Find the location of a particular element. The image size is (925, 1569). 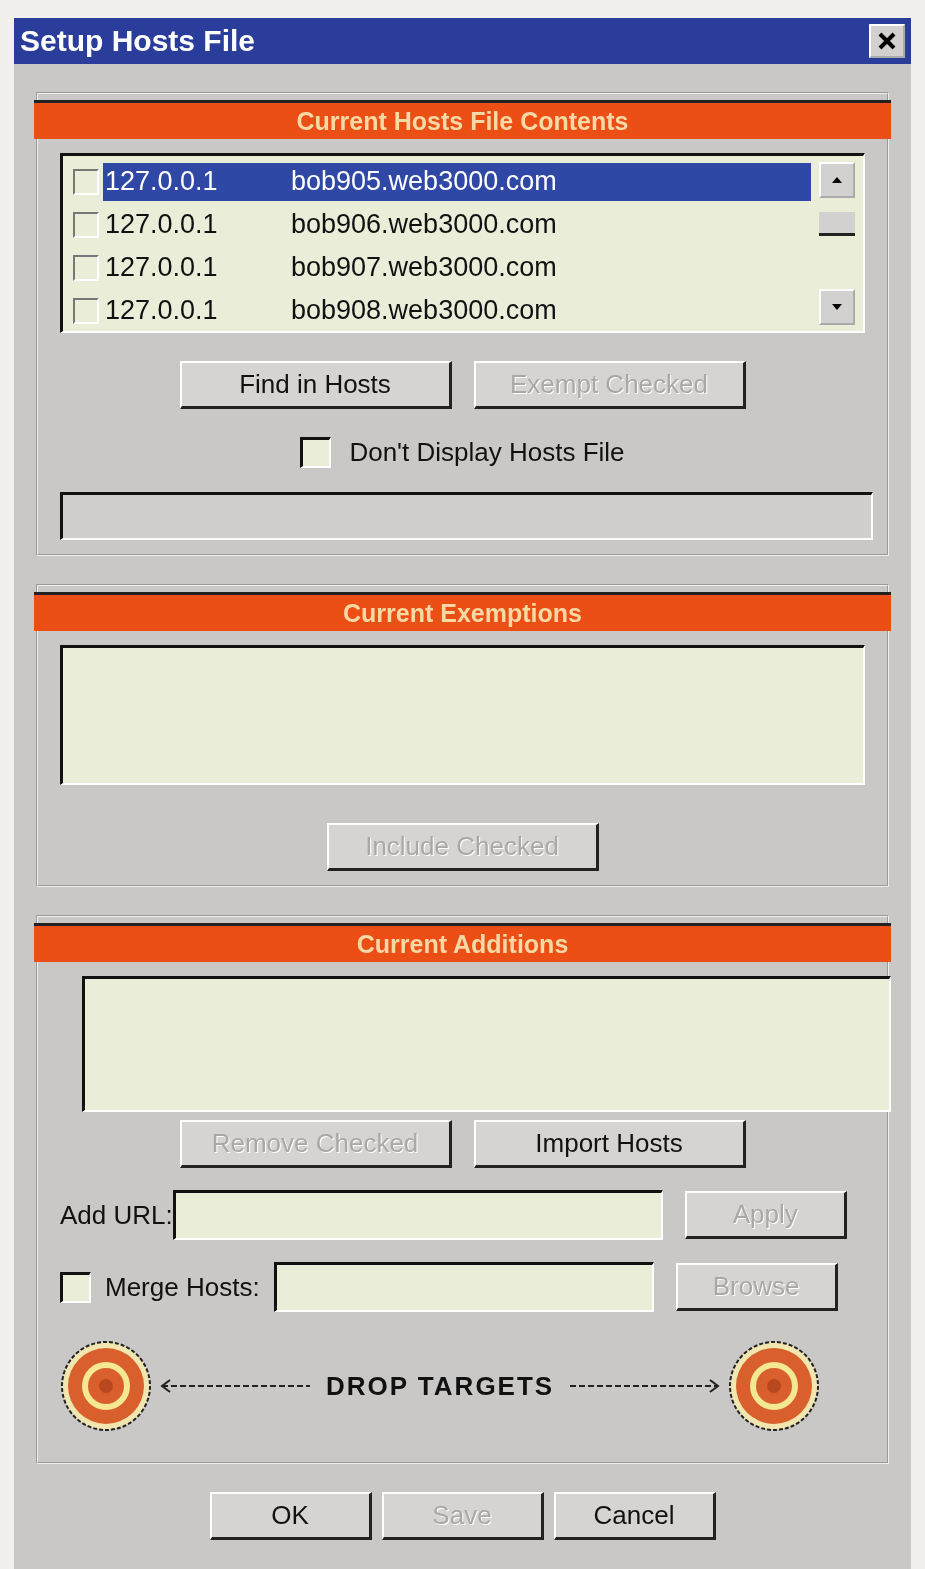

url-input-field is located at coordinates (417, 1215).